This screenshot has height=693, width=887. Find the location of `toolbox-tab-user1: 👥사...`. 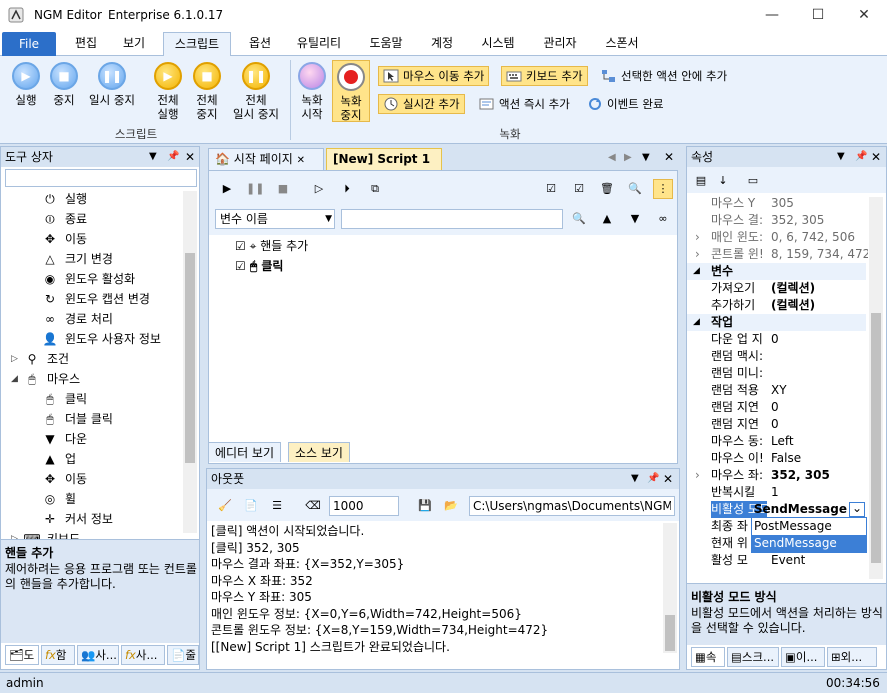

toolbox-tab-user1: 👥사... is located at coordinates (98, 655).